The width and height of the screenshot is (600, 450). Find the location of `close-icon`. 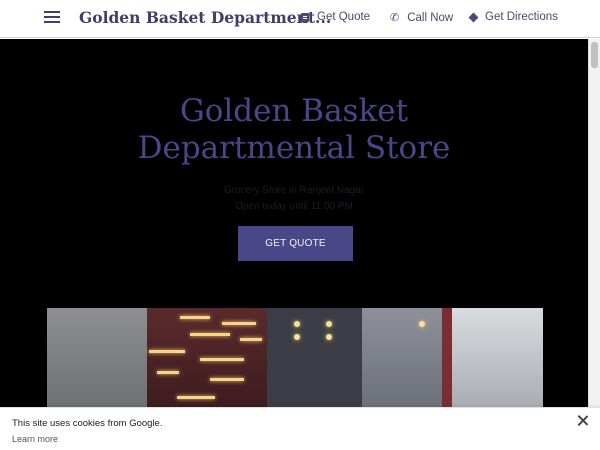

close-icon is located at coordinates (583, 421).